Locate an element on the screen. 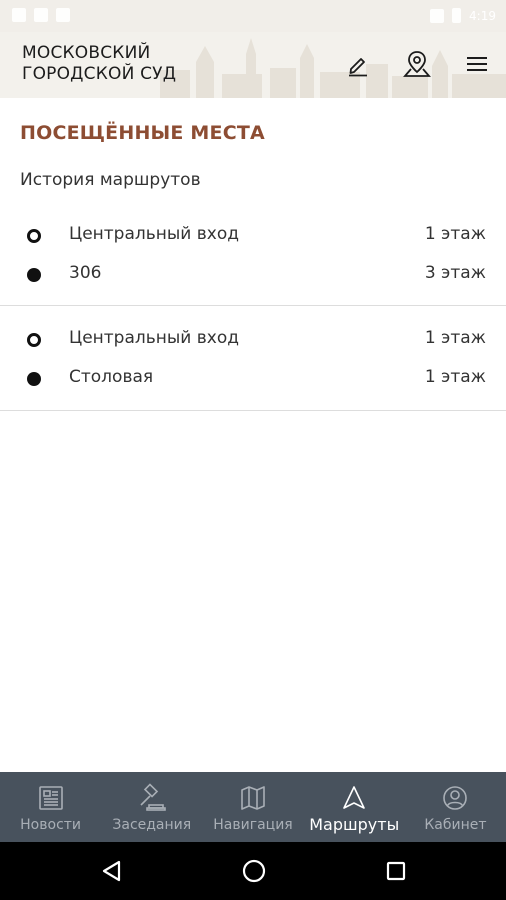  vibrate-icon is located at coordinates (437, 15).